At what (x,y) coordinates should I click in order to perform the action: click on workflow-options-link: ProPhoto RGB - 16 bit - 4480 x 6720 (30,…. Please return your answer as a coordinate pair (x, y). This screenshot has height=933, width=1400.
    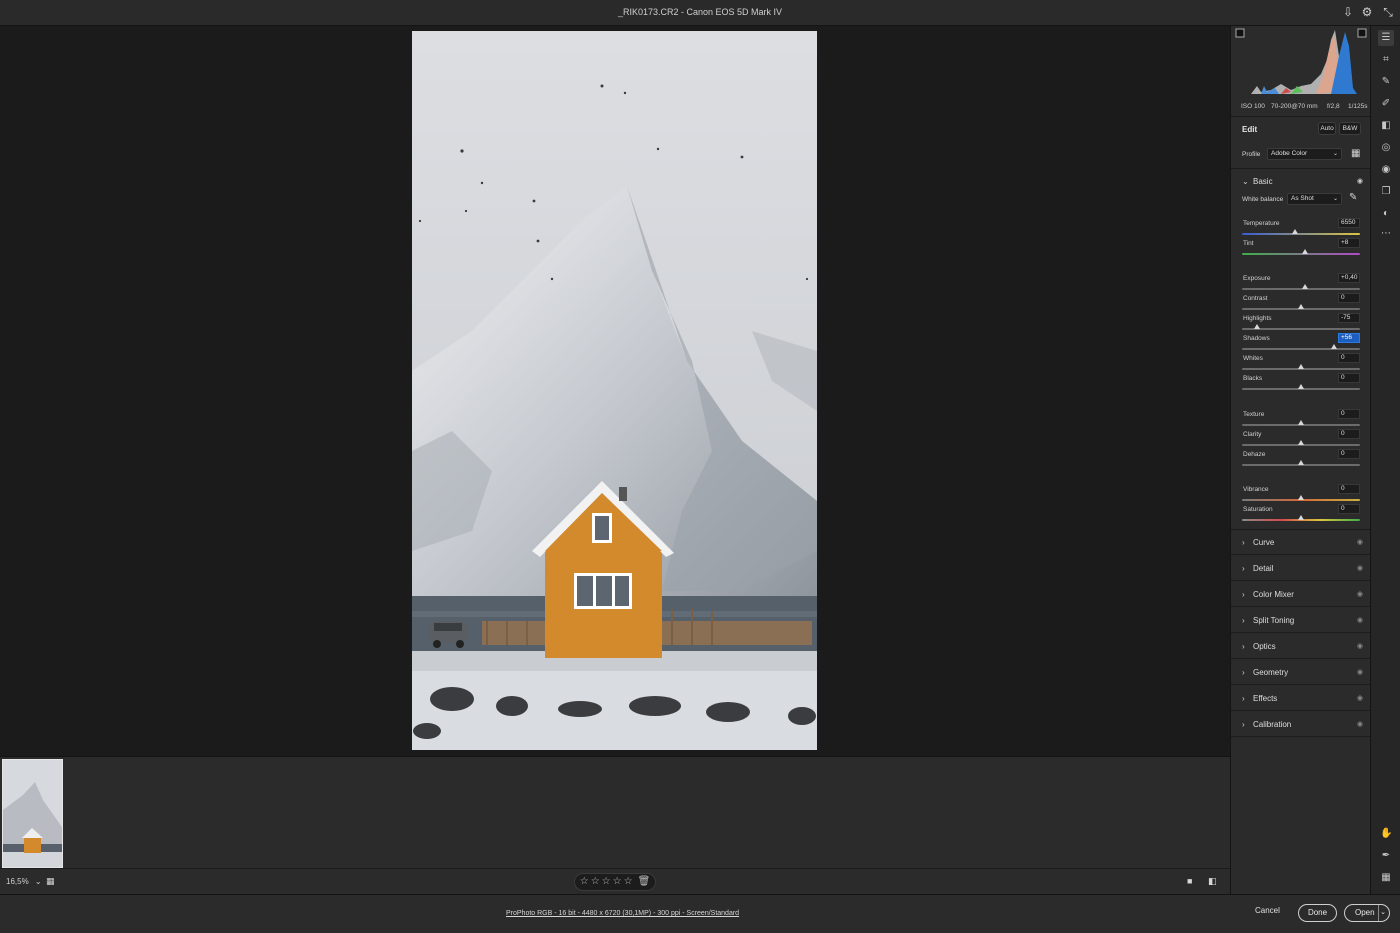
    Looking at the image, I should click on (622, 913).